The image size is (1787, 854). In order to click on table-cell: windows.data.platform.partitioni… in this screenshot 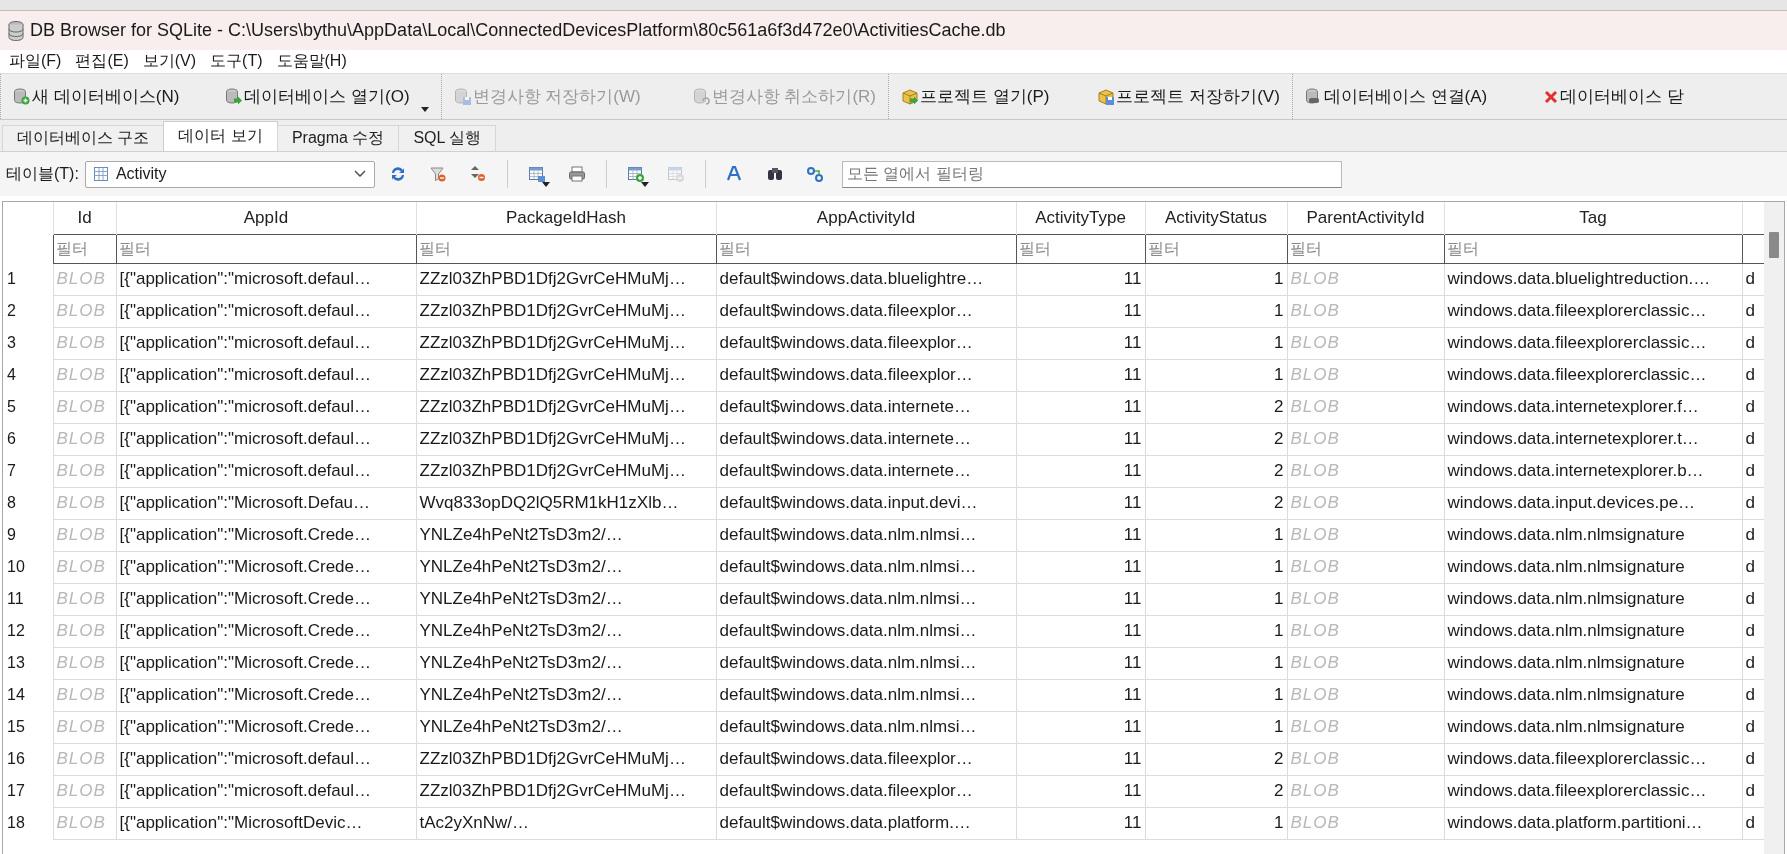, I will do `click(1593, 823)`.